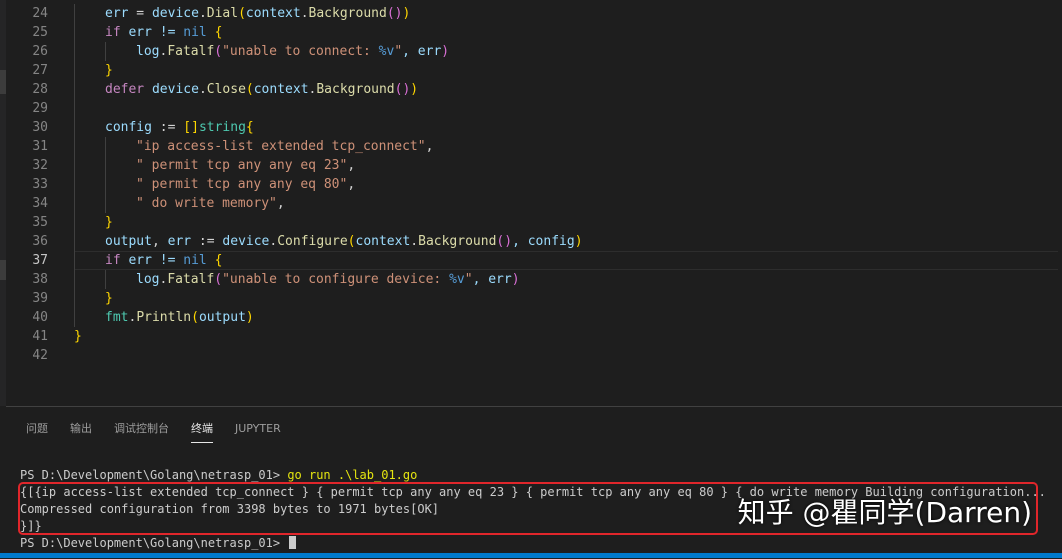 The height and width of the screenshot is (559, 1062). I want to click on line-number: 26, so click(40, 51).